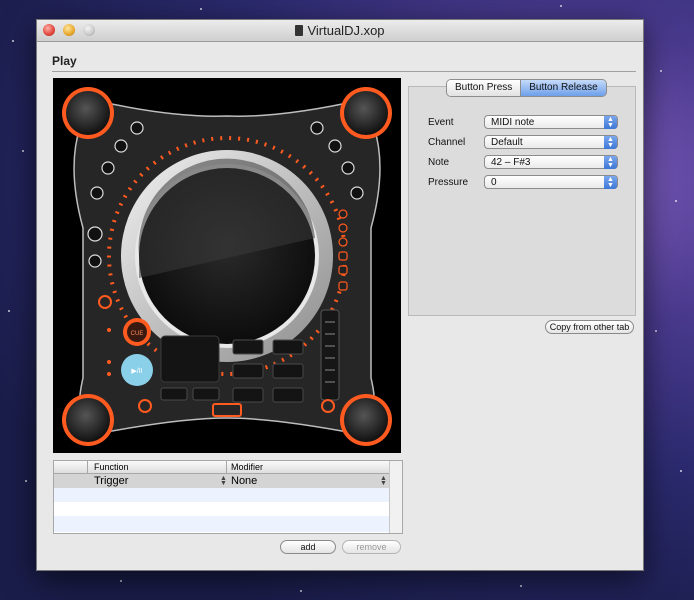 The height and width of the screenshot is (600, 694). What do you see at coordinates (447, 142) in the screenshot?
I see `channel-label: Channel` at bounding box center [447, 142].